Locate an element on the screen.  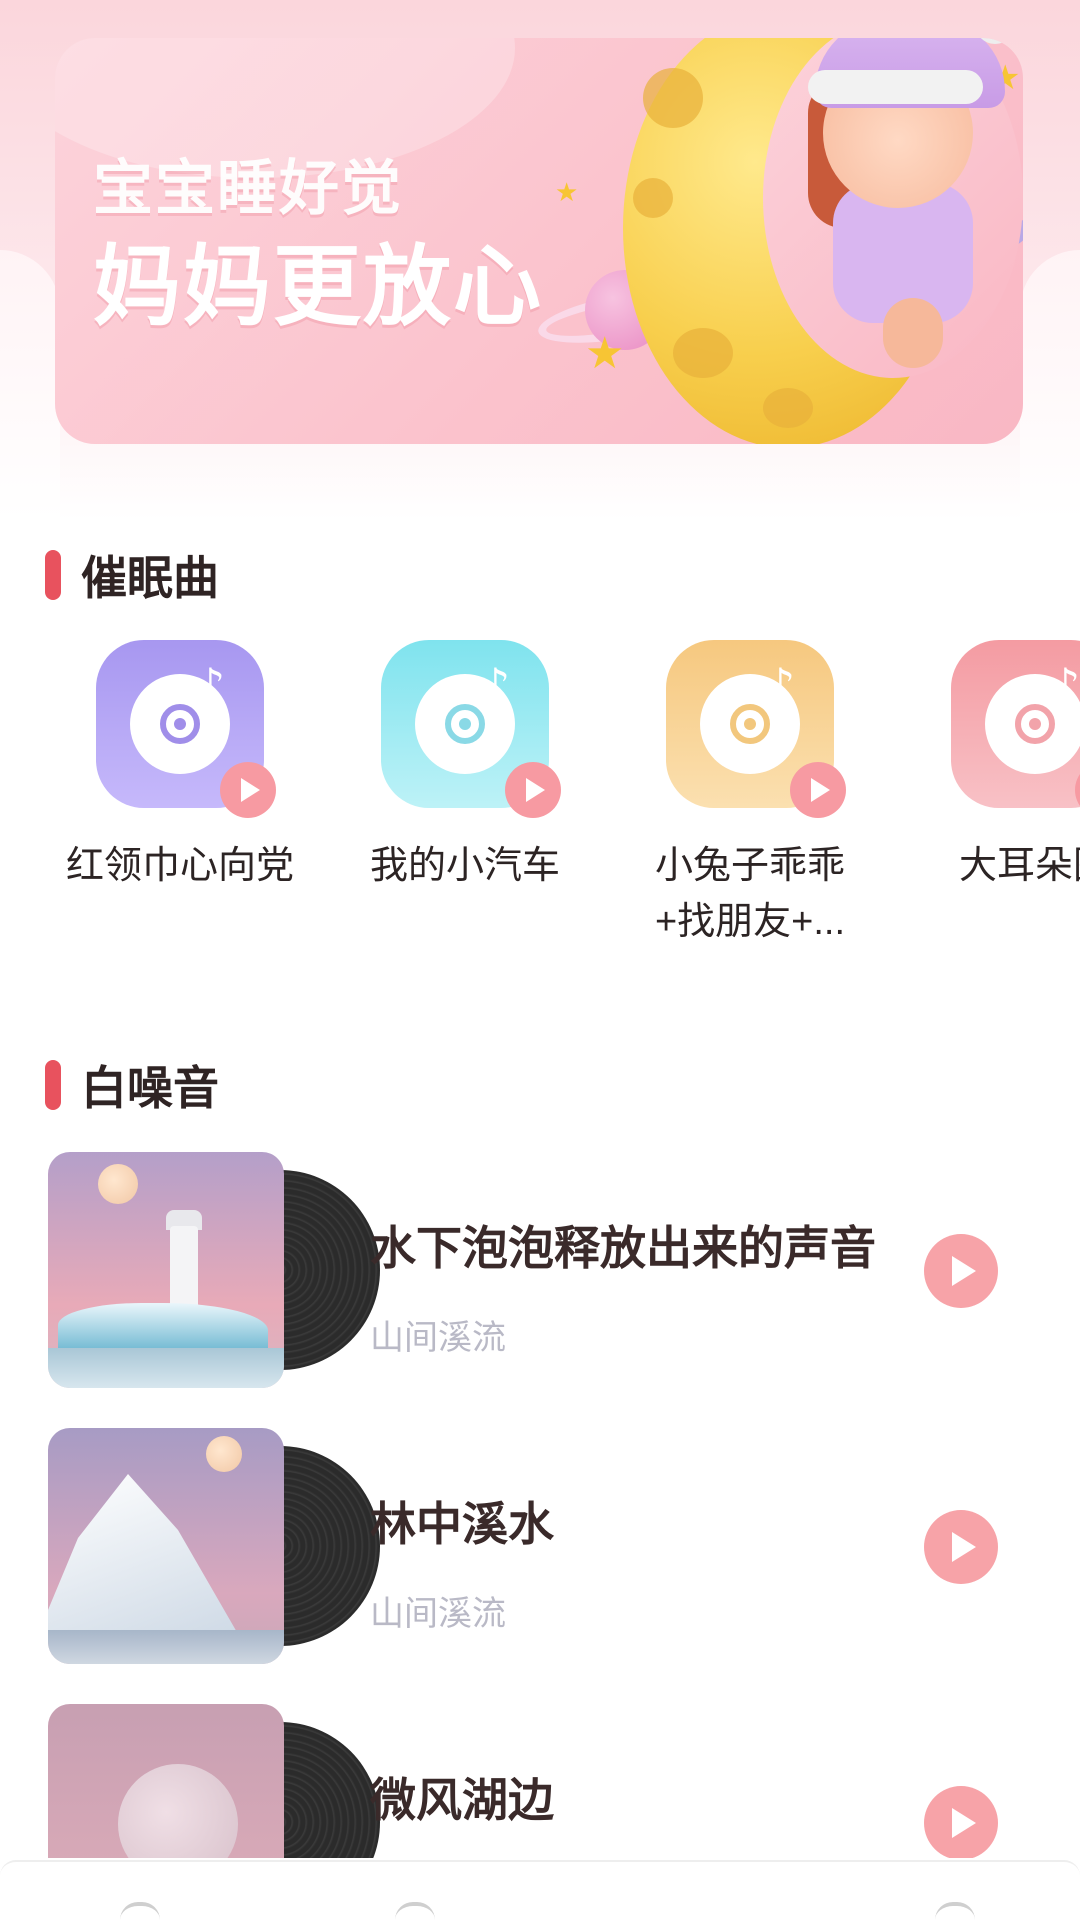
lullaby-item: ♪ 大耳朵图 is located at coordinates (997, 767).